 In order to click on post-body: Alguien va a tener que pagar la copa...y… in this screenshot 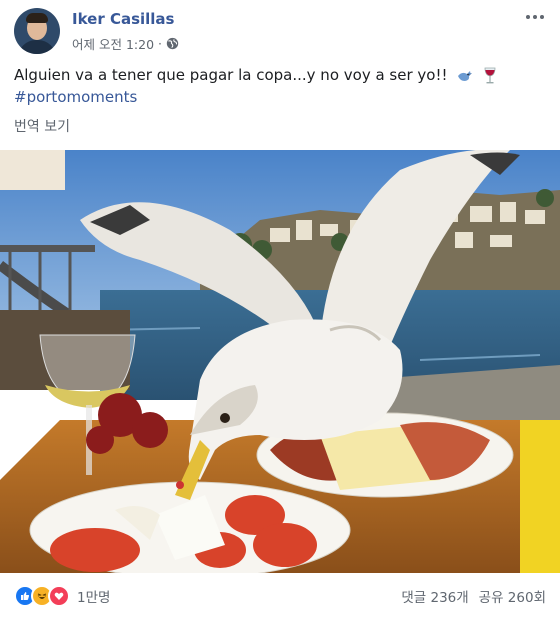, I will do `click(280, 86)`.